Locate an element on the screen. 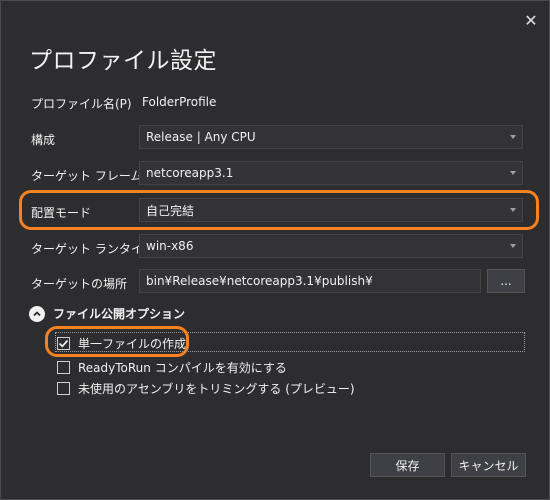 The height and width of the screenshot is (500, 550). target-framework-dropdown: netcoreapp3.1 is located at coordinates (331, 173).